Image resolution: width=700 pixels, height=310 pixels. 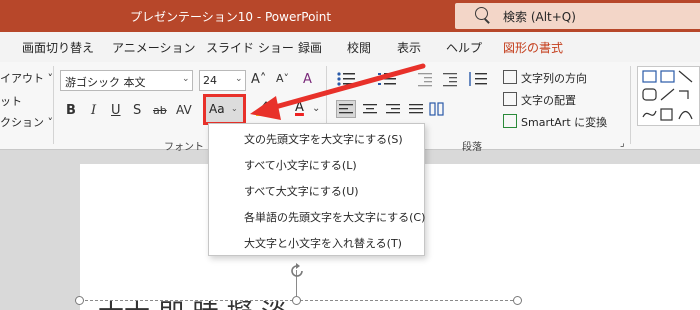 I want to click on window-title: プレゼンテーション10 - PowerPoint, so click(x=231, y=17).